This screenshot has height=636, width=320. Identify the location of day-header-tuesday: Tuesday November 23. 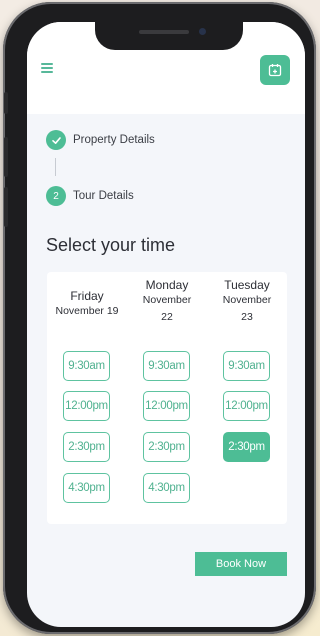
(247, 302).